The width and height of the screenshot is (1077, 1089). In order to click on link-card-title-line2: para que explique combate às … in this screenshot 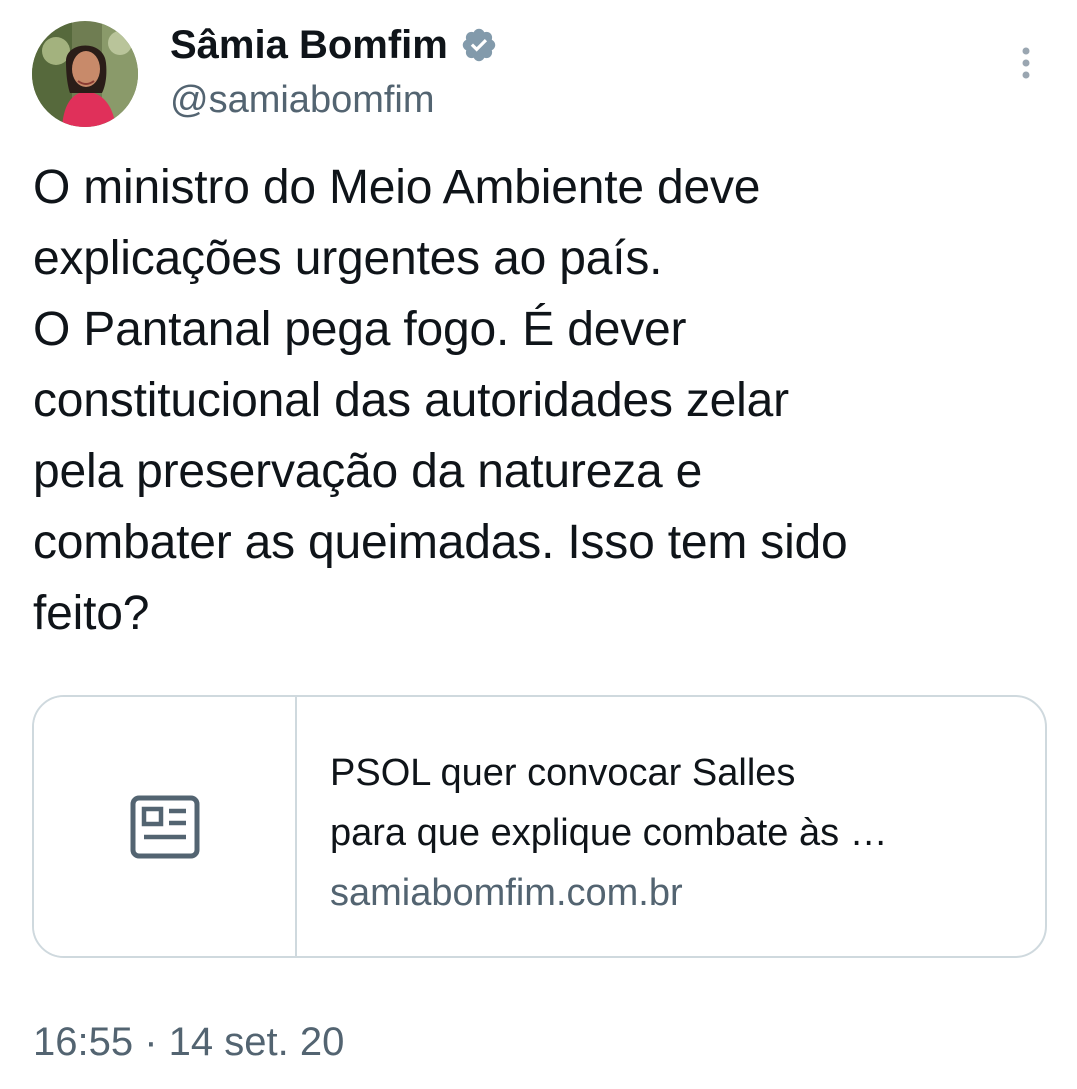, I will do `click(609, 833)`.